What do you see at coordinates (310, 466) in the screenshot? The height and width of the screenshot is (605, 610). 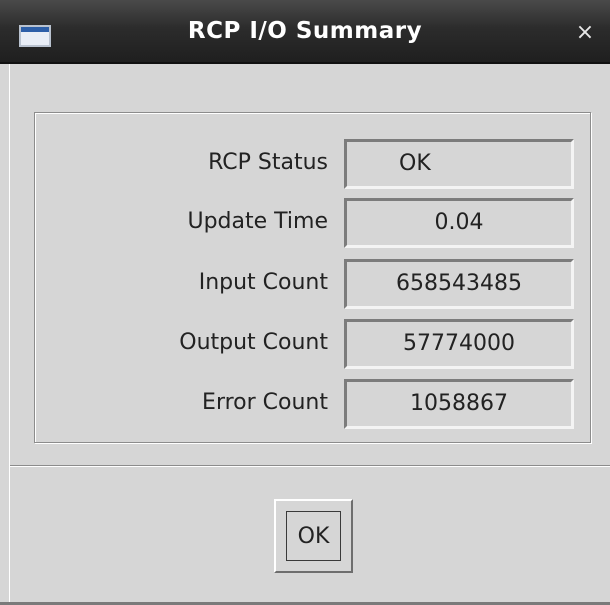 I see `button-area-separator` at bounding box center [310, 466].